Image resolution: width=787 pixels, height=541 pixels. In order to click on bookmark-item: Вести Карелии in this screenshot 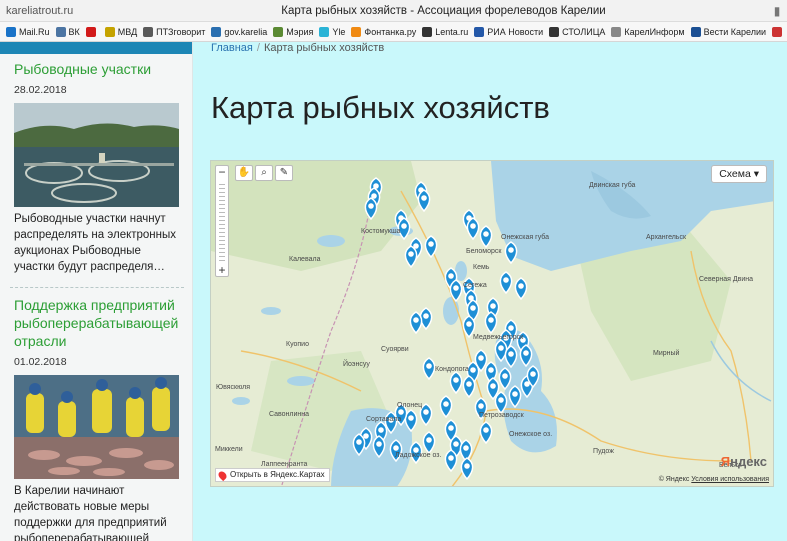, I will do `click(728, 31)`.